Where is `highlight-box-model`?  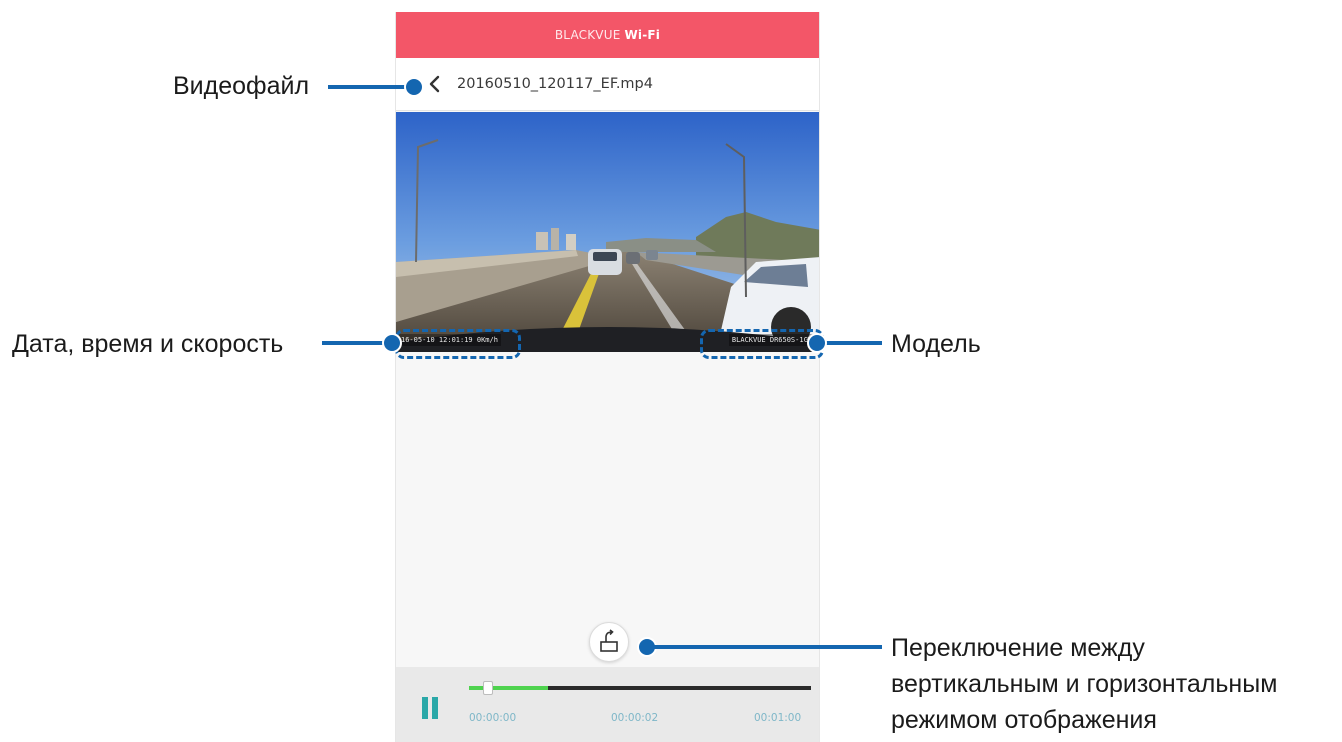 highlight-box-model is located at coordinates (762, 344).